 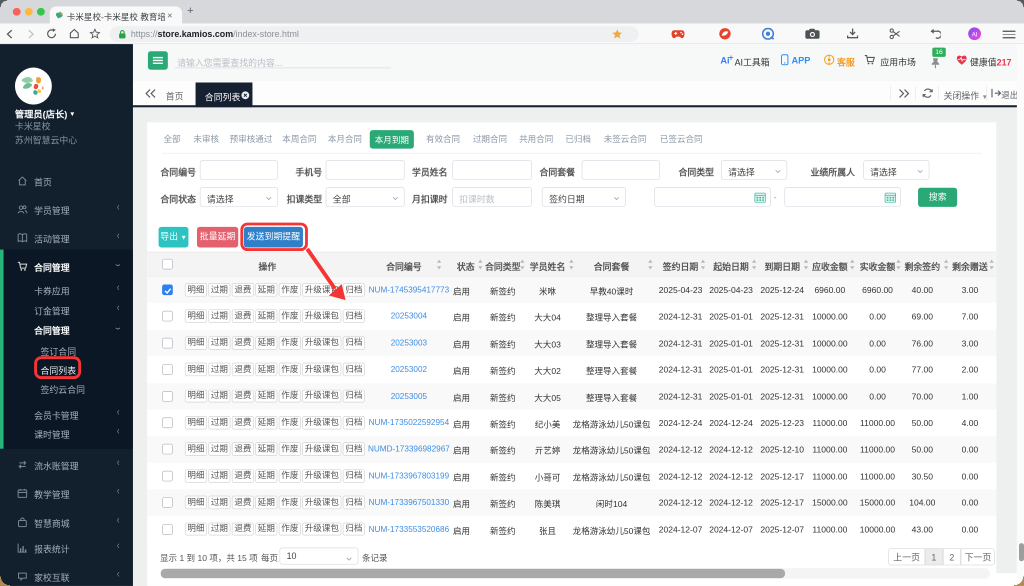 What do you see at coordinates (975, 35) in the screenshot?
I see `svg-text: AI` at bounding box center [975, 35].